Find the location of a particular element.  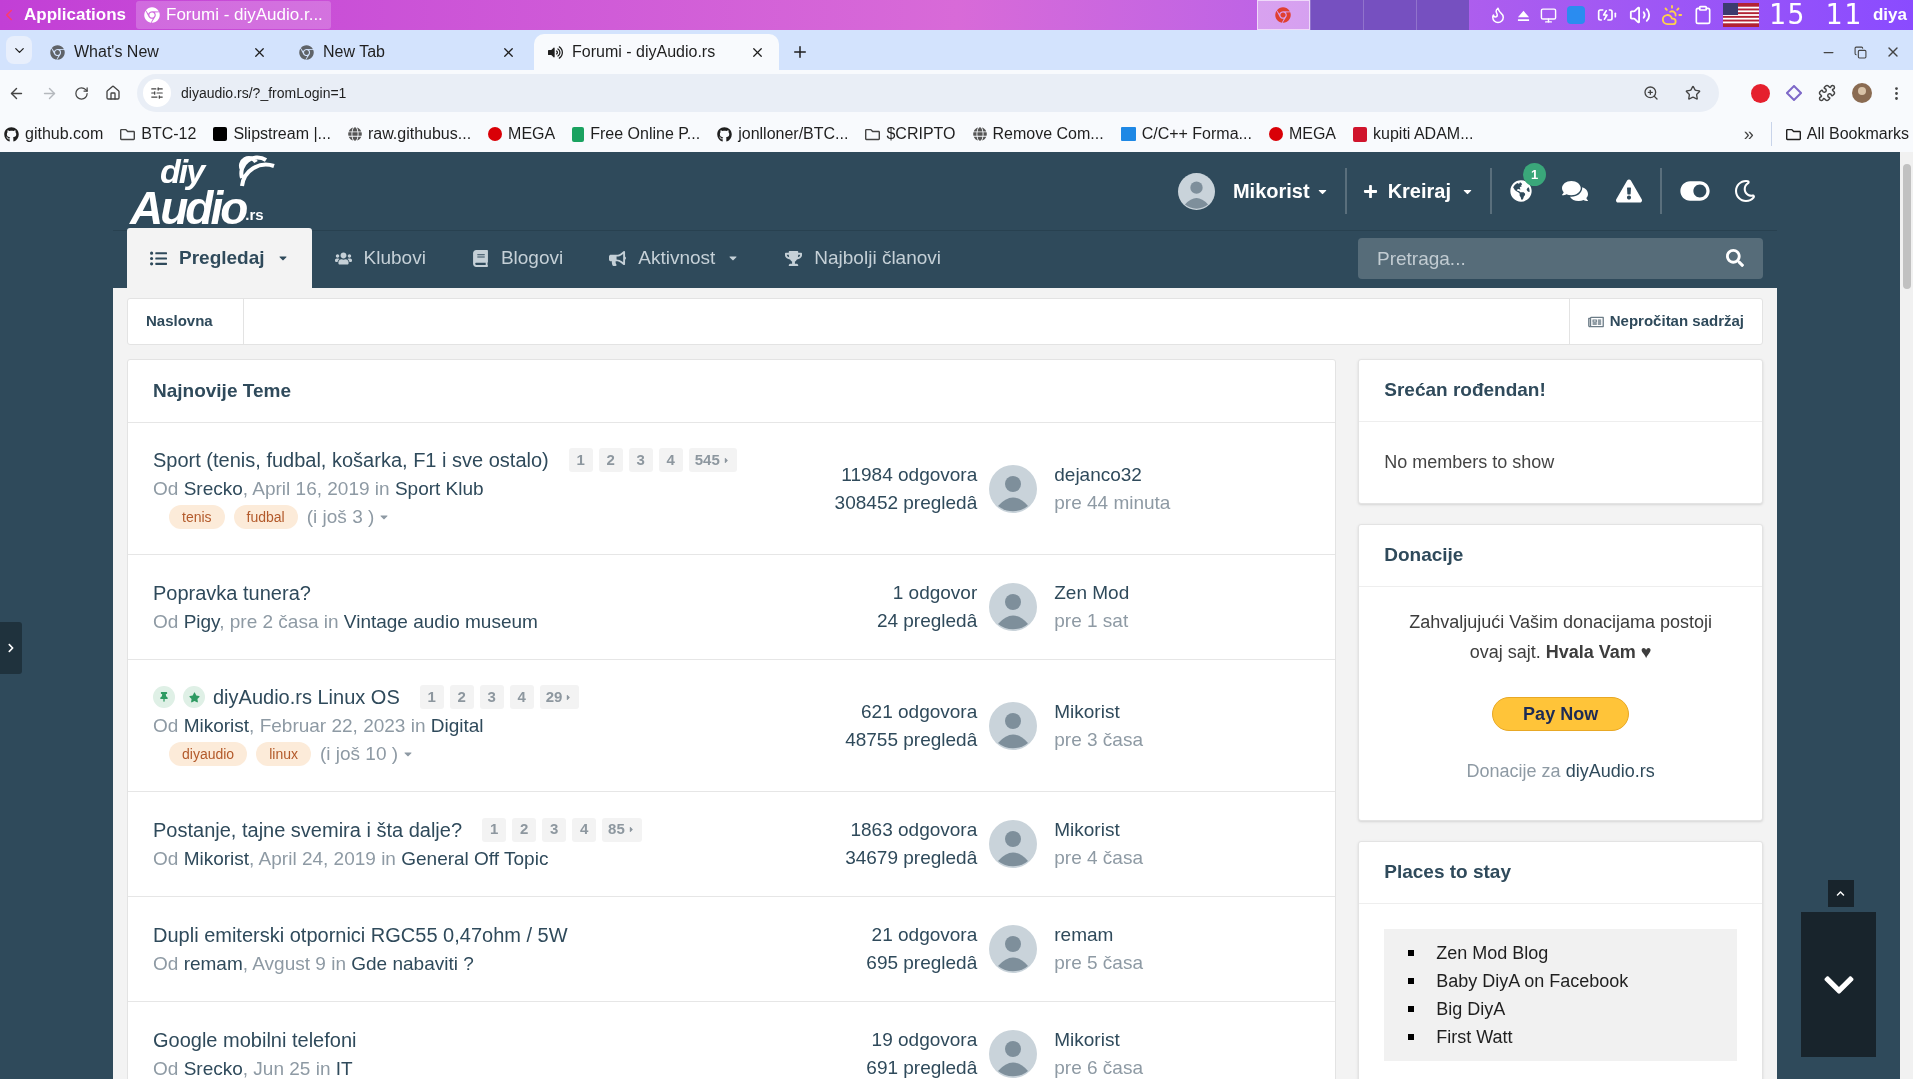

place-link: First Watt is located at coordinates (1474, 1037).